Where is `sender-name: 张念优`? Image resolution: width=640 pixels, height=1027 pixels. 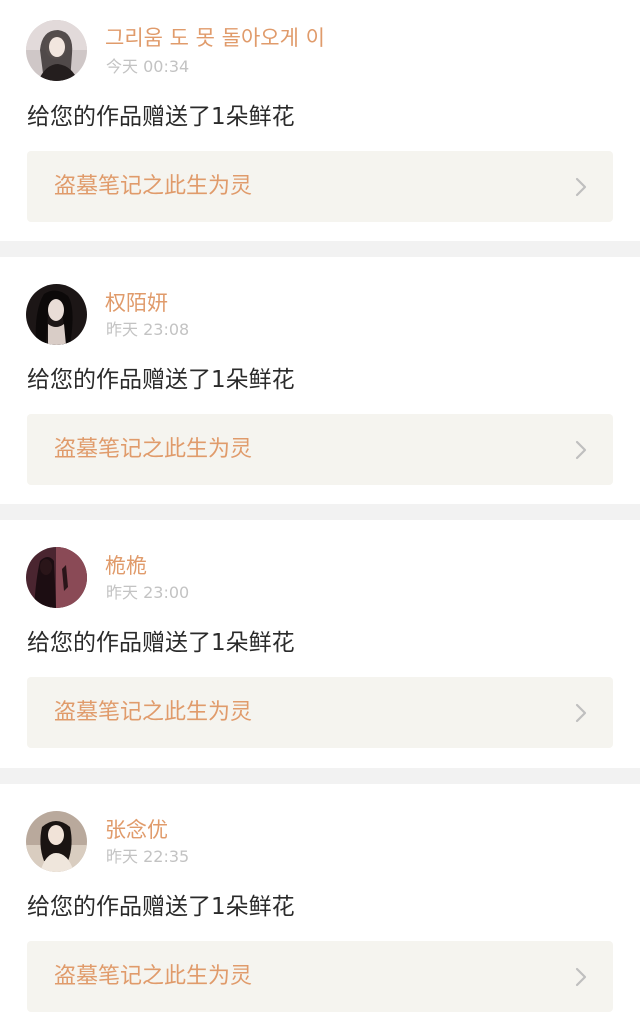
sender-name: 张念优 is located at coordinates (136, 830).